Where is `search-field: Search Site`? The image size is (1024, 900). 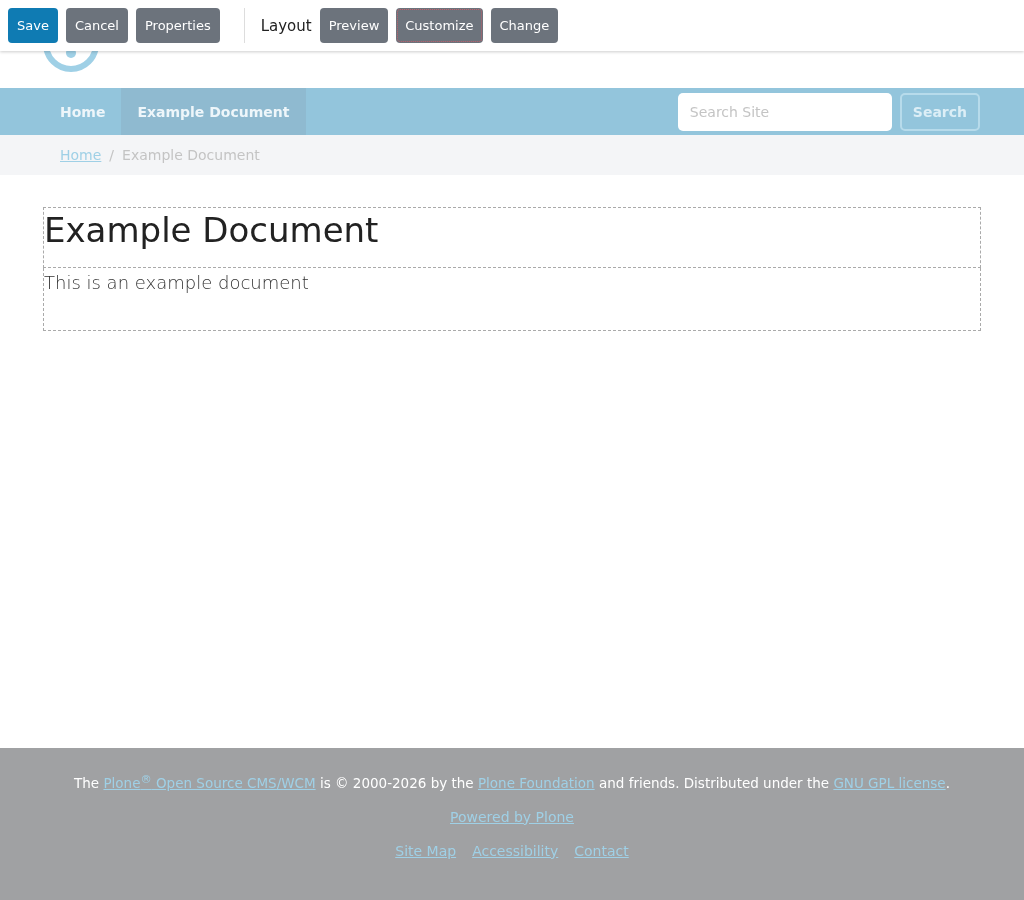
search-field: Search Site is located at coordinates (784, 111).